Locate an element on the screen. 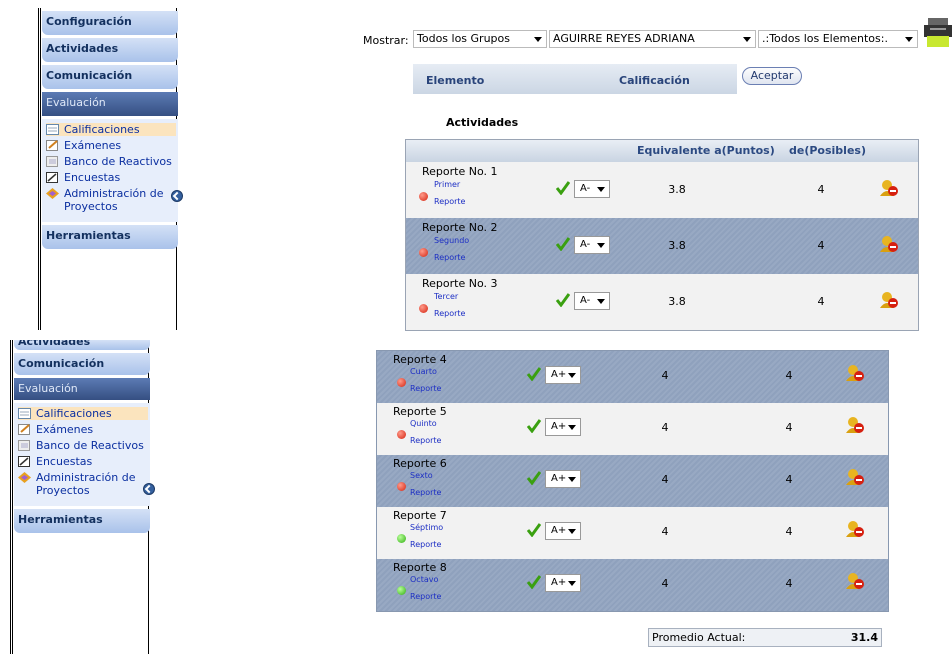 The height and width of the screenshot is (654, 952). elements-select: .:Todos los Elementos:. is located at coordinates (838, 39).